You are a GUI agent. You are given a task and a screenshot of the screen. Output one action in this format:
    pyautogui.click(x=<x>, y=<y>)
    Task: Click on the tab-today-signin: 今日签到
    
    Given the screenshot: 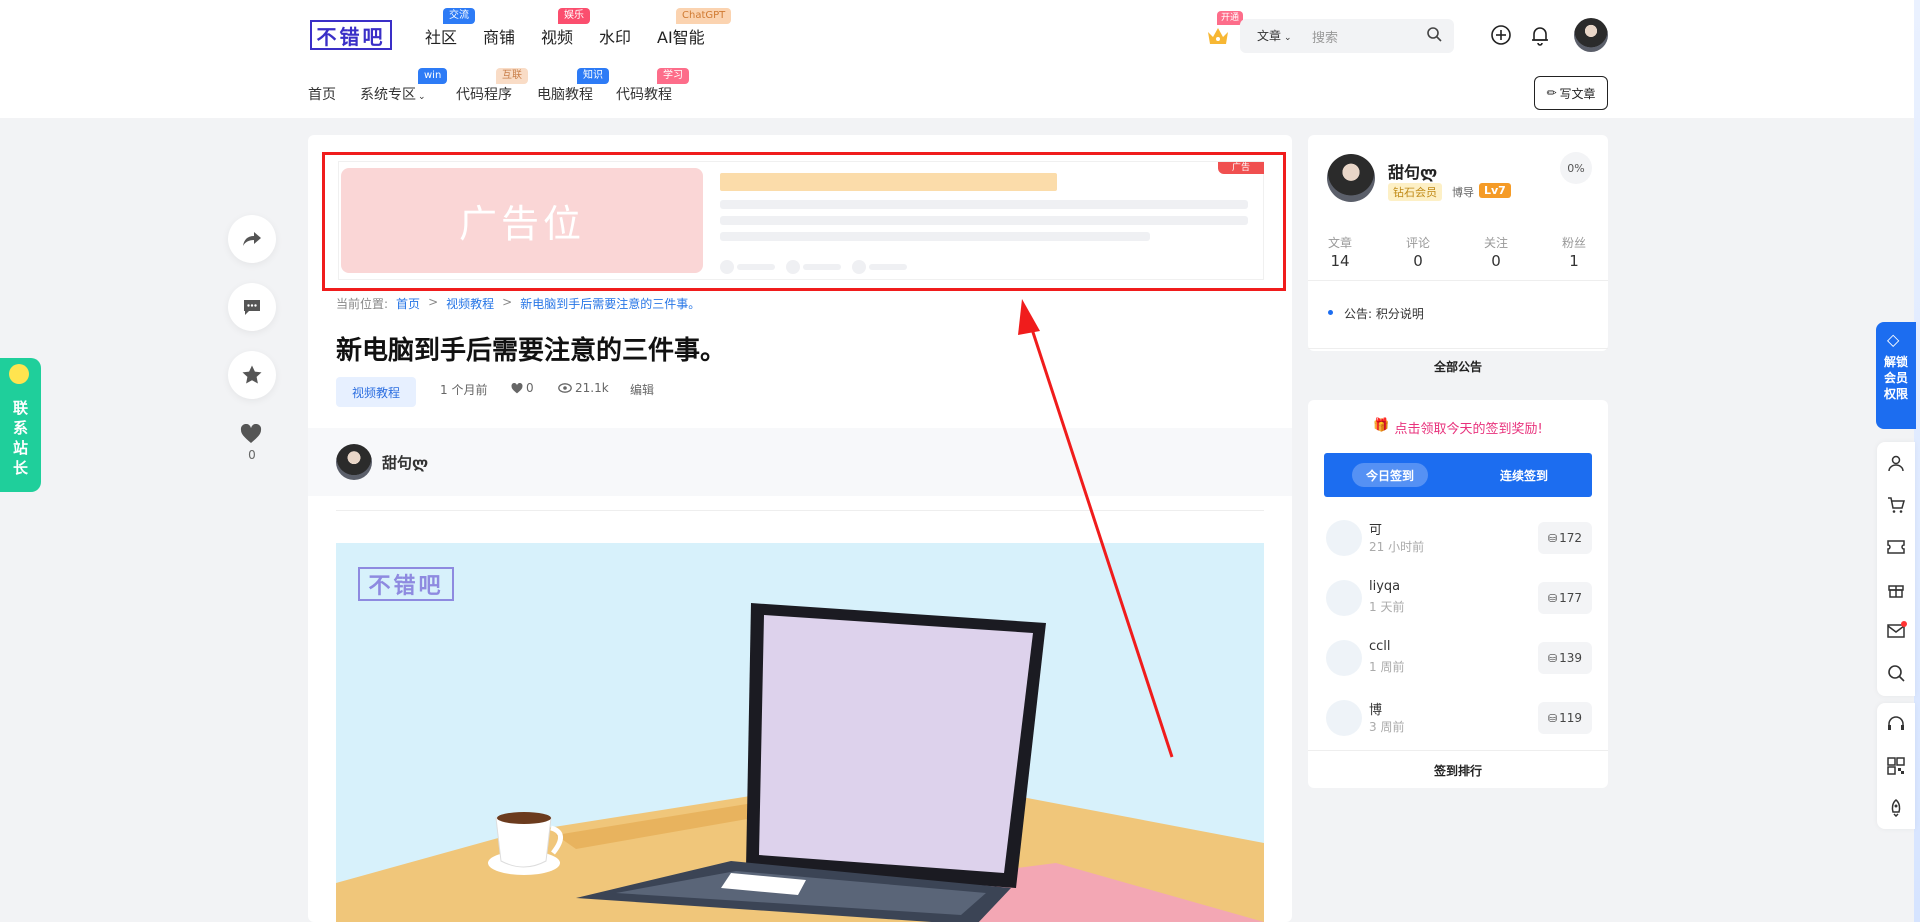 What is the action you would take?
    pyautogui.click(x=1390, y=475)
    